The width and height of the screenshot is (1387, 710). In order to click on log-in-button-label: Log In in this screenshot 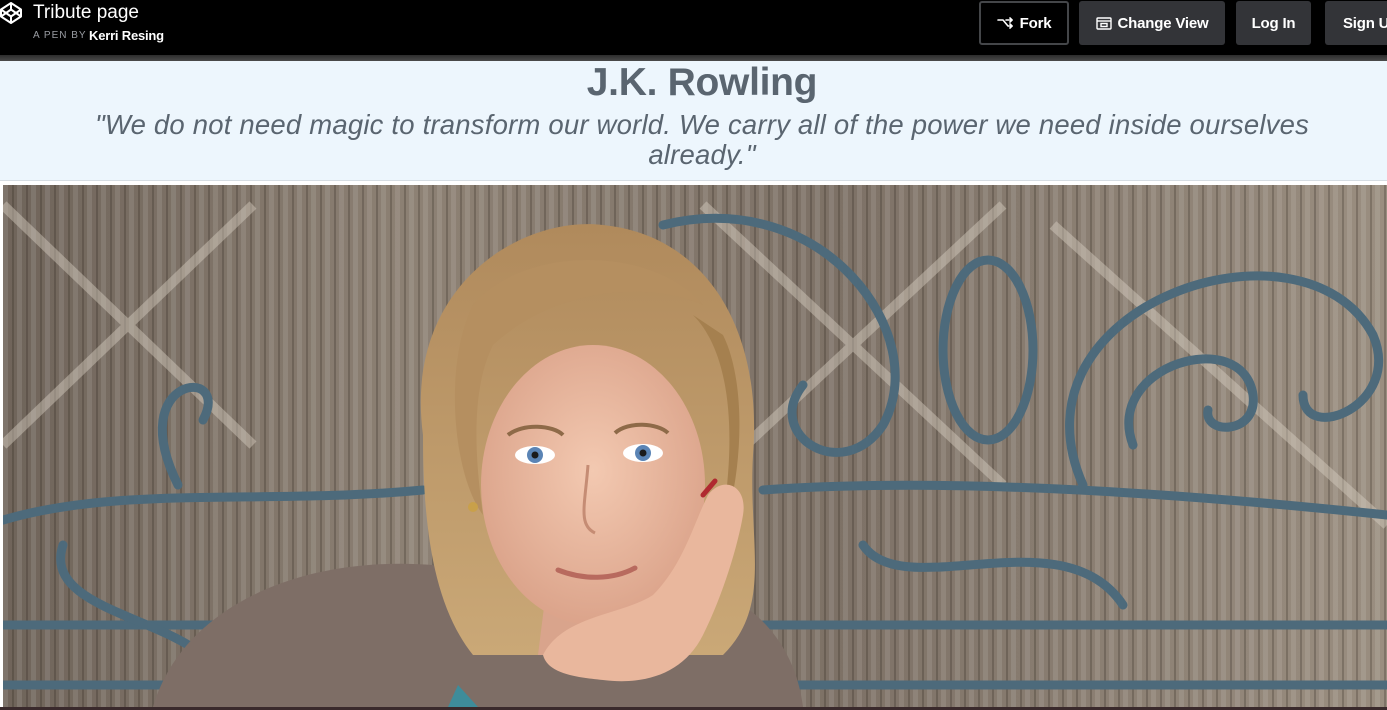, I will do `click(1273, 23)`.